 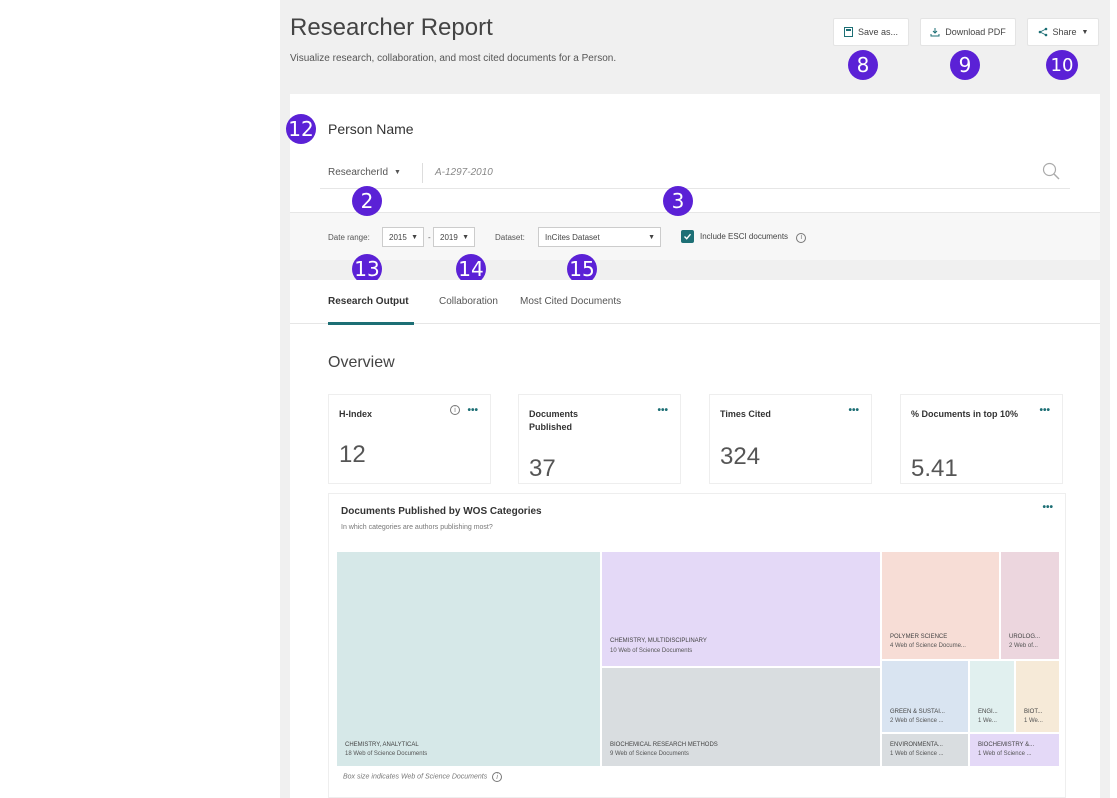 I want to click on annotation-badge: 8, so click(x=863, y=65).